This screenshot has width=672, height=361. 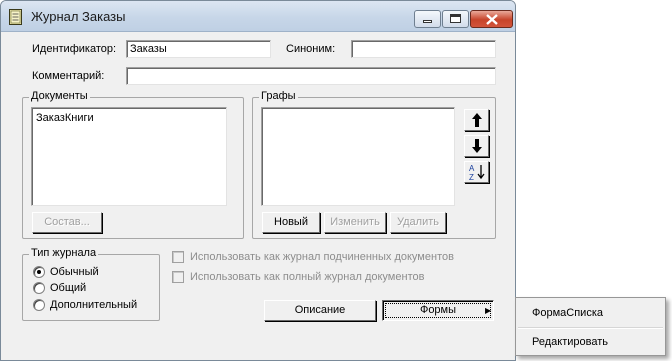 What do you see at coordinates (311, 76) in the screenshot?
I see `comment-input` at bounding box center [311, 76].